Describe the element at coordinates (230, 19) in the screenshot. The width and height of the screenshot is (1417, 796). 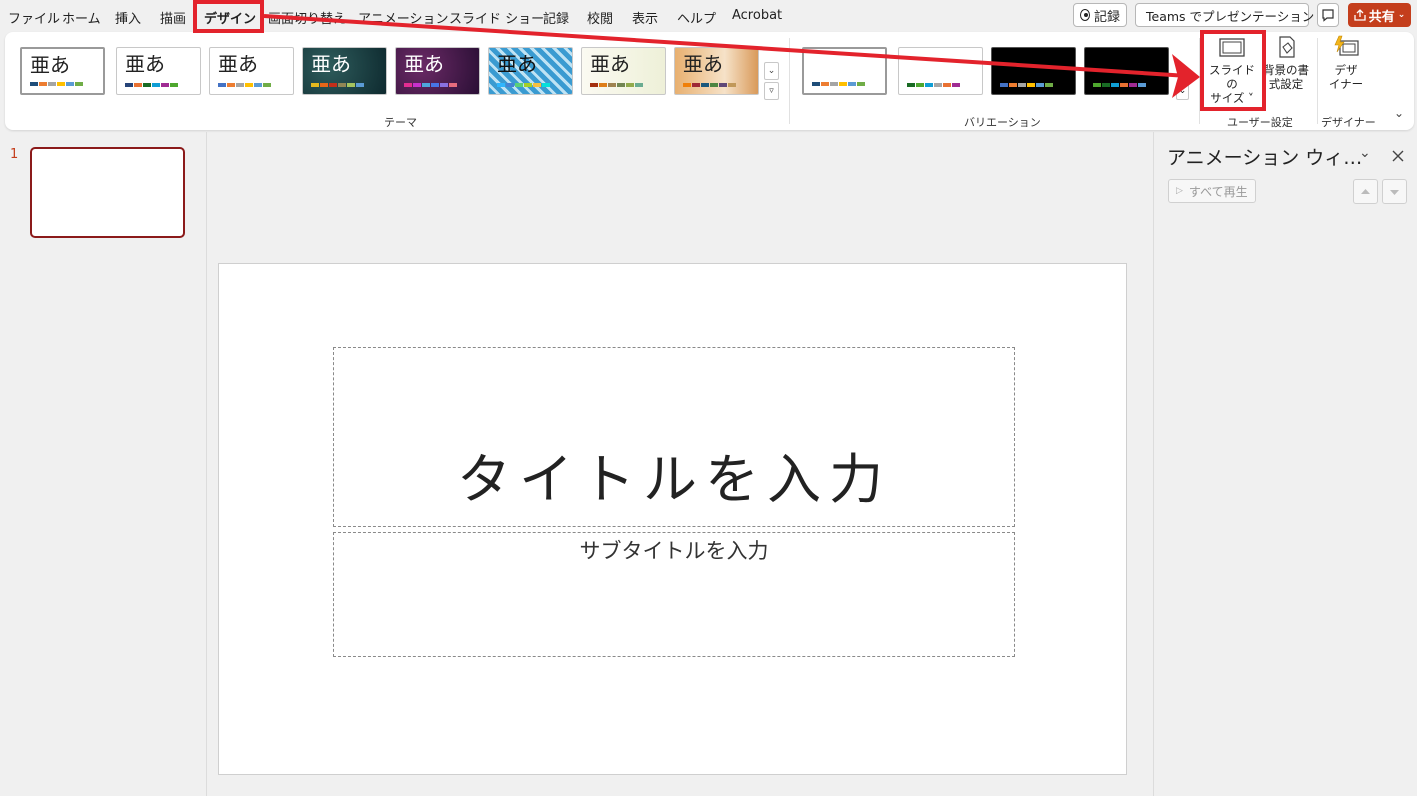
I see `tab-design: デザイン` at that location.